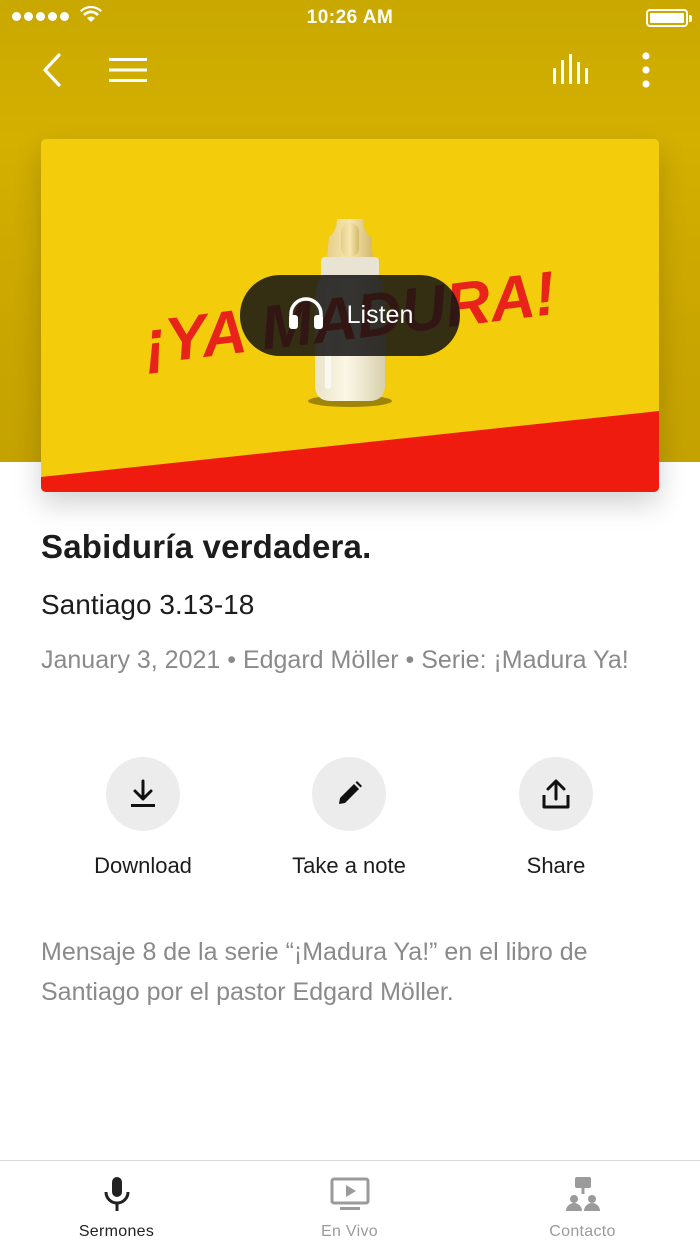  What do you see at coordinates (206, 546) in the screenshot?
I see `sermon-title: Sabiduría verdadera.` at bounding box center [206, 546].